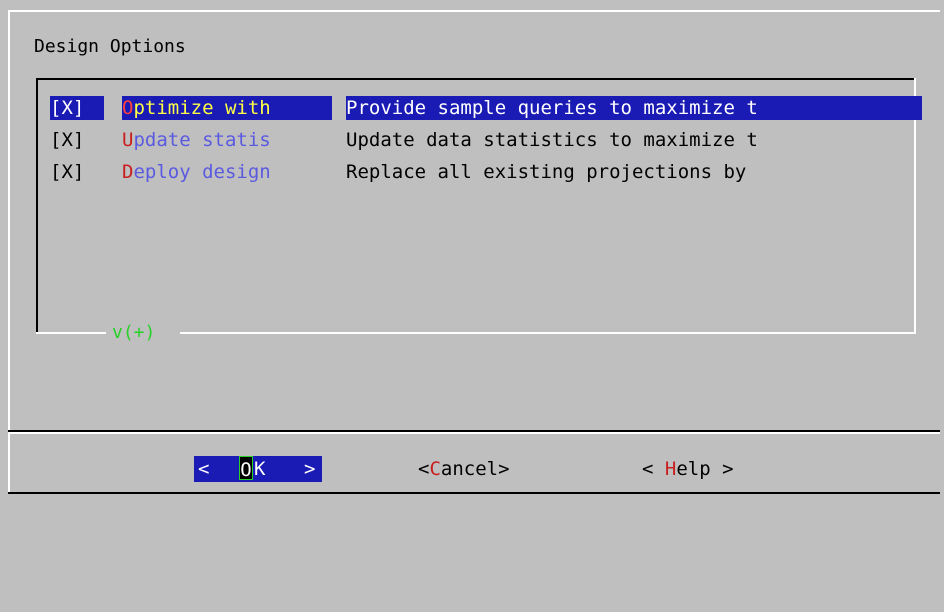 This screenshot has width=944, height=612. I want to click on option-hotkey: D, so click(128, 172).